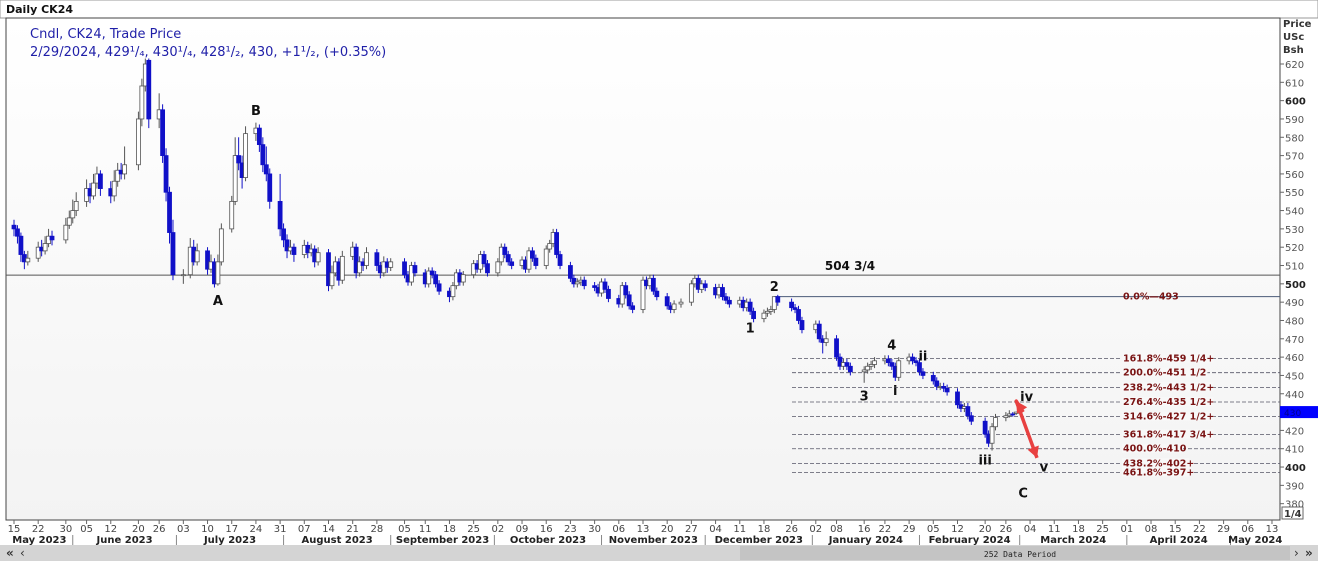 This screenshot has height=561, width=1318. What do you see at coordinates (1294, 212) in the screenshot?
I see `y-tick-label: 540` at bounding box center [1294, 212].